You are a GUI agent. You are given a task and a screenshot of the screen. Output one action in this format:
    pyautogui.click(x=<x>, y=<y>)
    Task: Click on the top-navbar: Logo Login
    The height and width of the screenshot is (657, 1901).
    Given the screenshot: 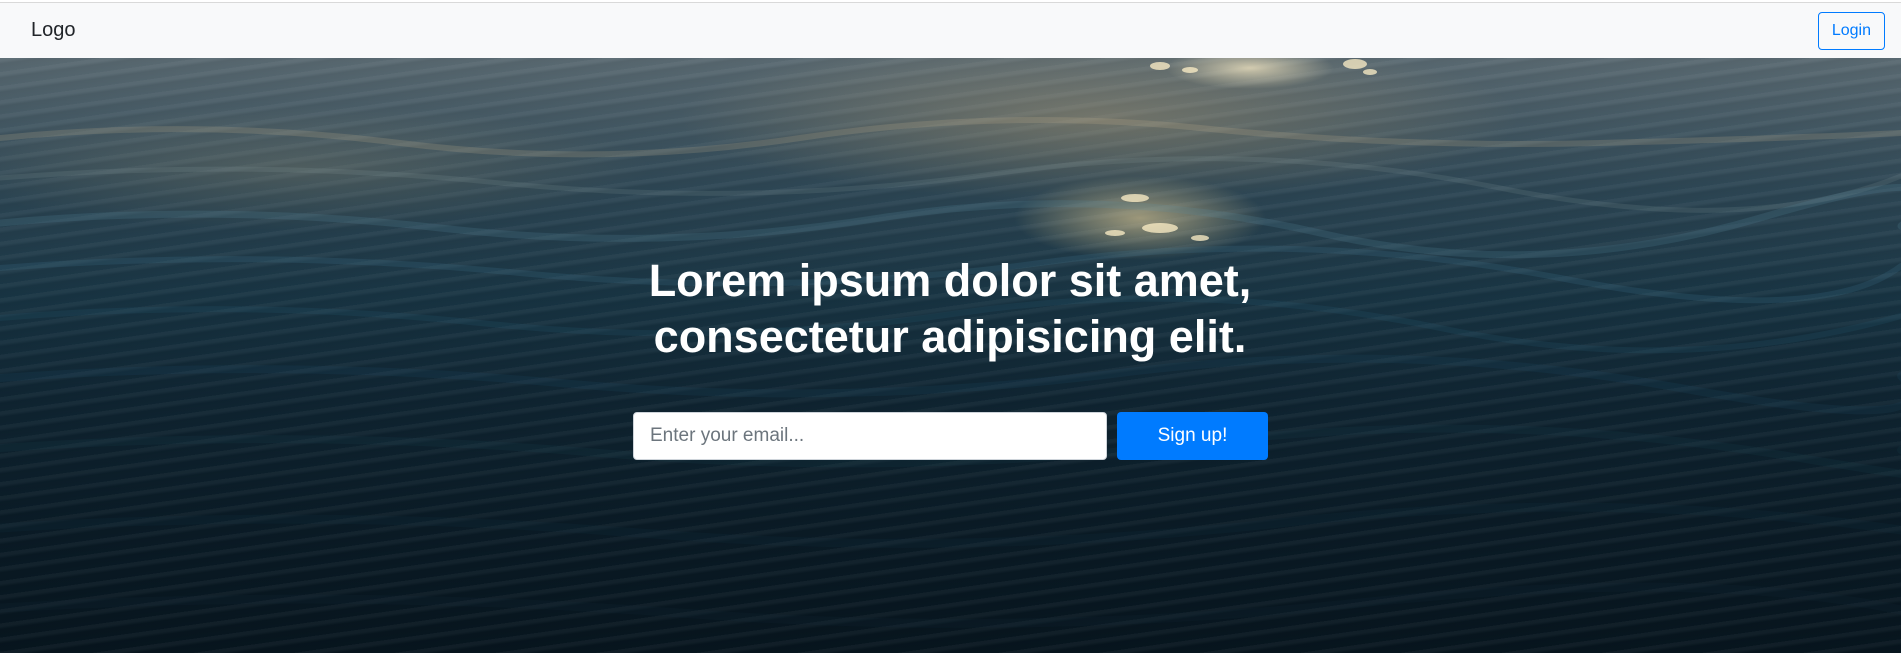 What is the action you would take?
    pyautogui.click(x=950, y=30)
    